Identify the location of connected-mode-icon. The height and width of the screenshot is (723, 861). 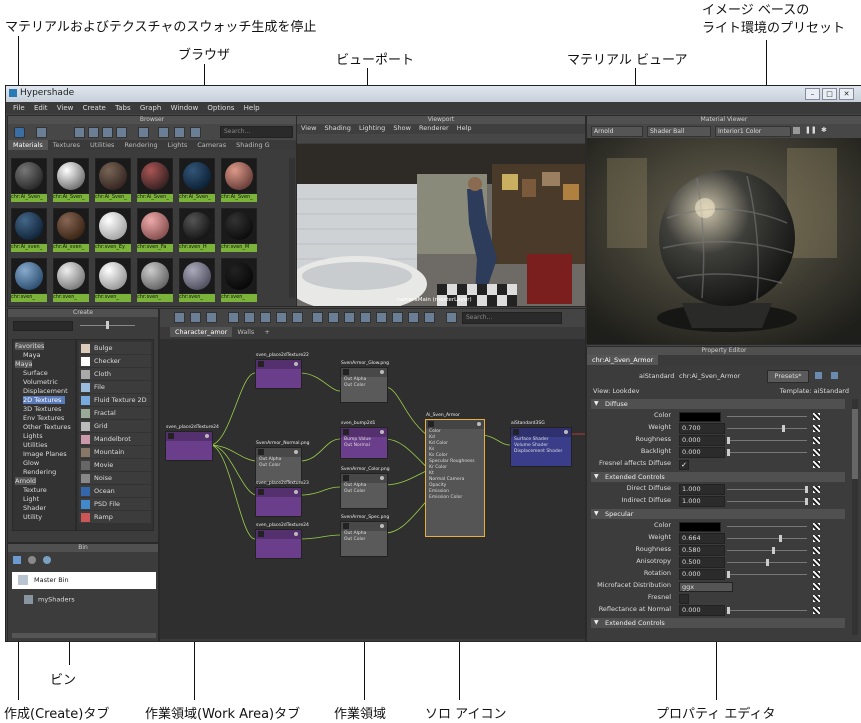
(333, 317).